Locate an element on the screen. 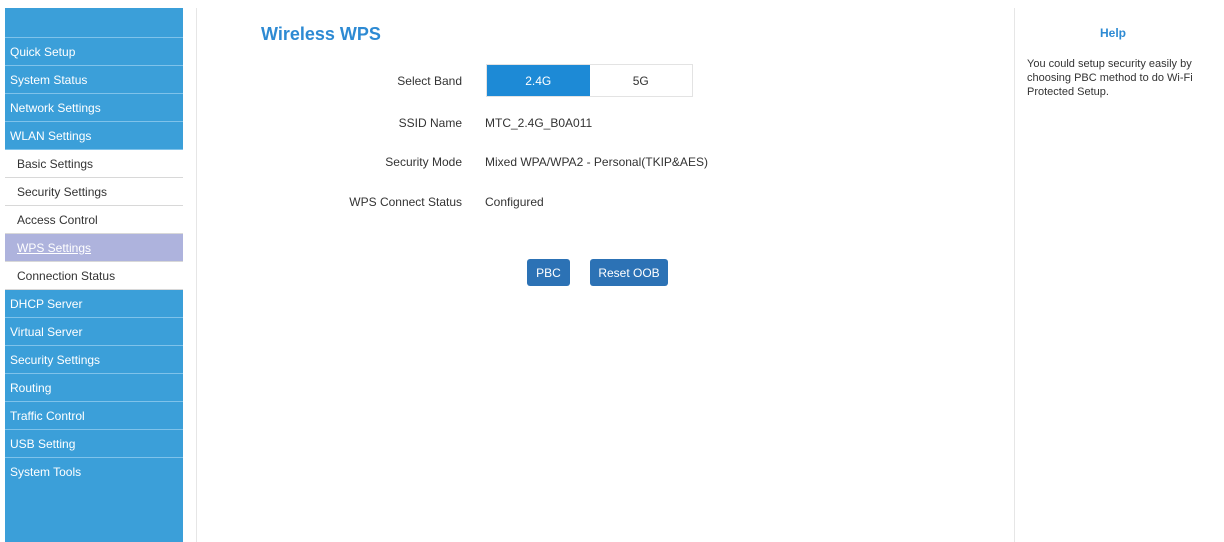  ssid-label: SSID Name is located at coordinates (430, 123).